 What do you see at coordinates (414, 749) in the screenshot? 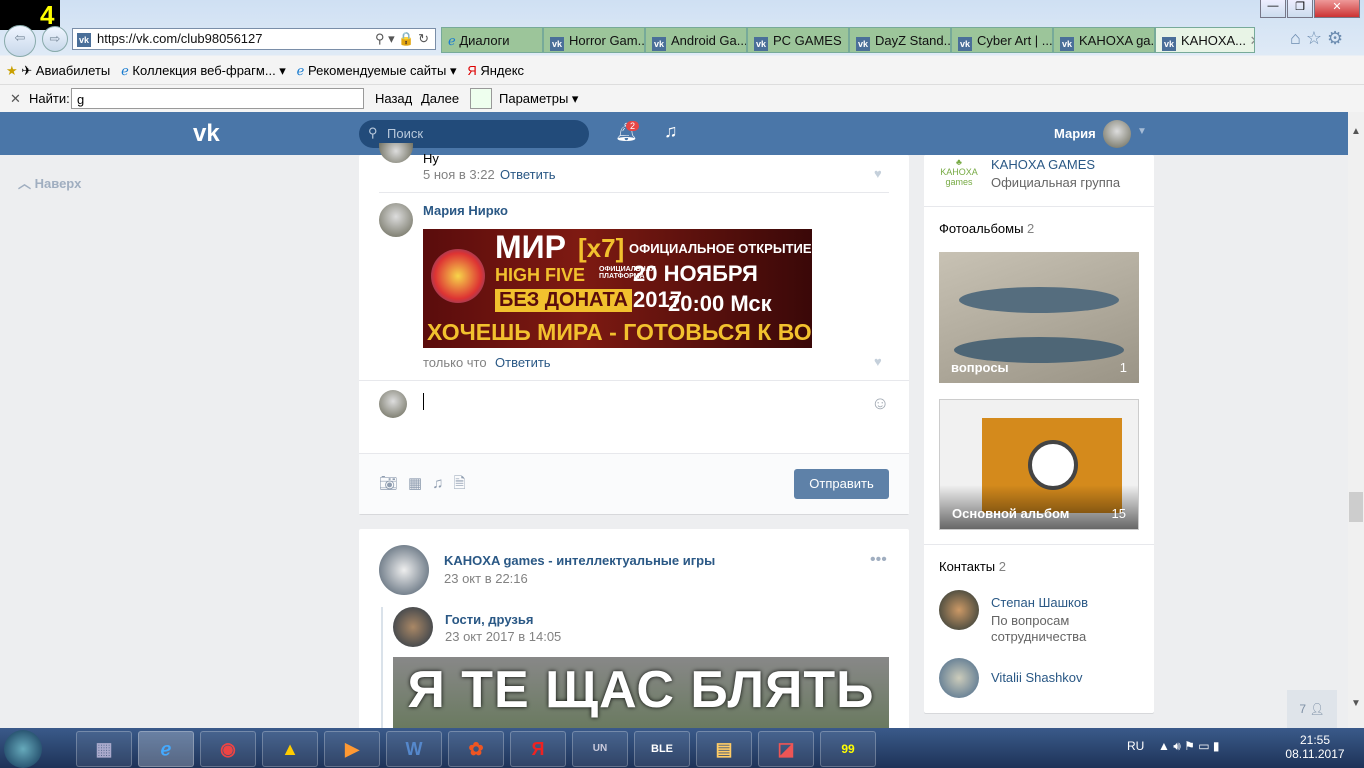
I see `taskbar-word: W` at bounding box center [414, 749].